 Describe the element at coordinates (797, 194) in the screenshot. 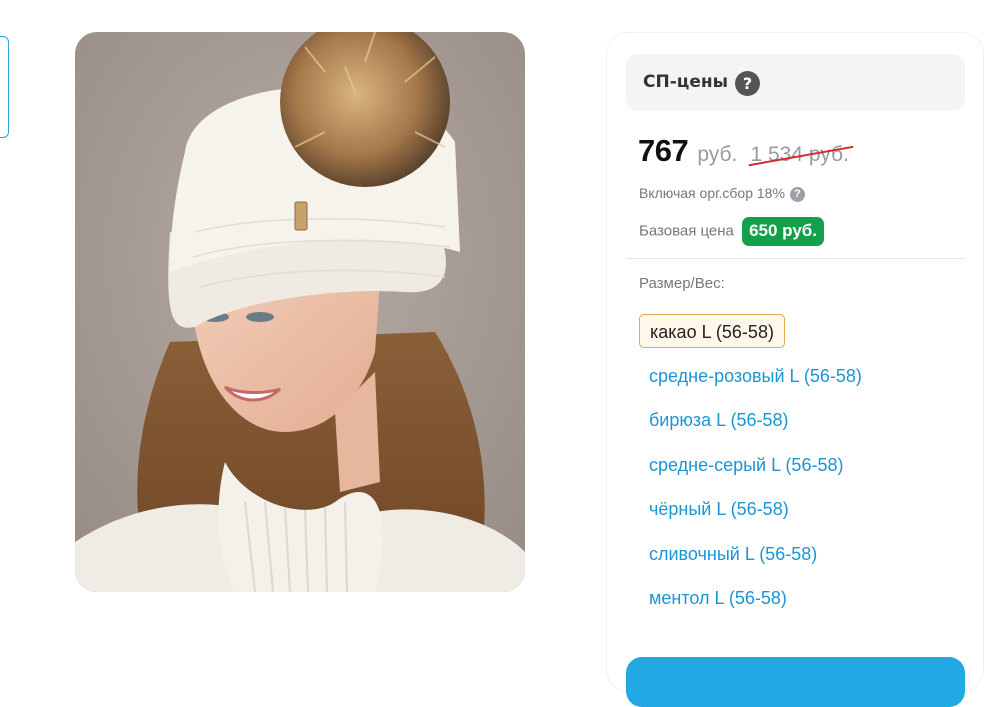

I see `fee-info-icon: ?` at that location.